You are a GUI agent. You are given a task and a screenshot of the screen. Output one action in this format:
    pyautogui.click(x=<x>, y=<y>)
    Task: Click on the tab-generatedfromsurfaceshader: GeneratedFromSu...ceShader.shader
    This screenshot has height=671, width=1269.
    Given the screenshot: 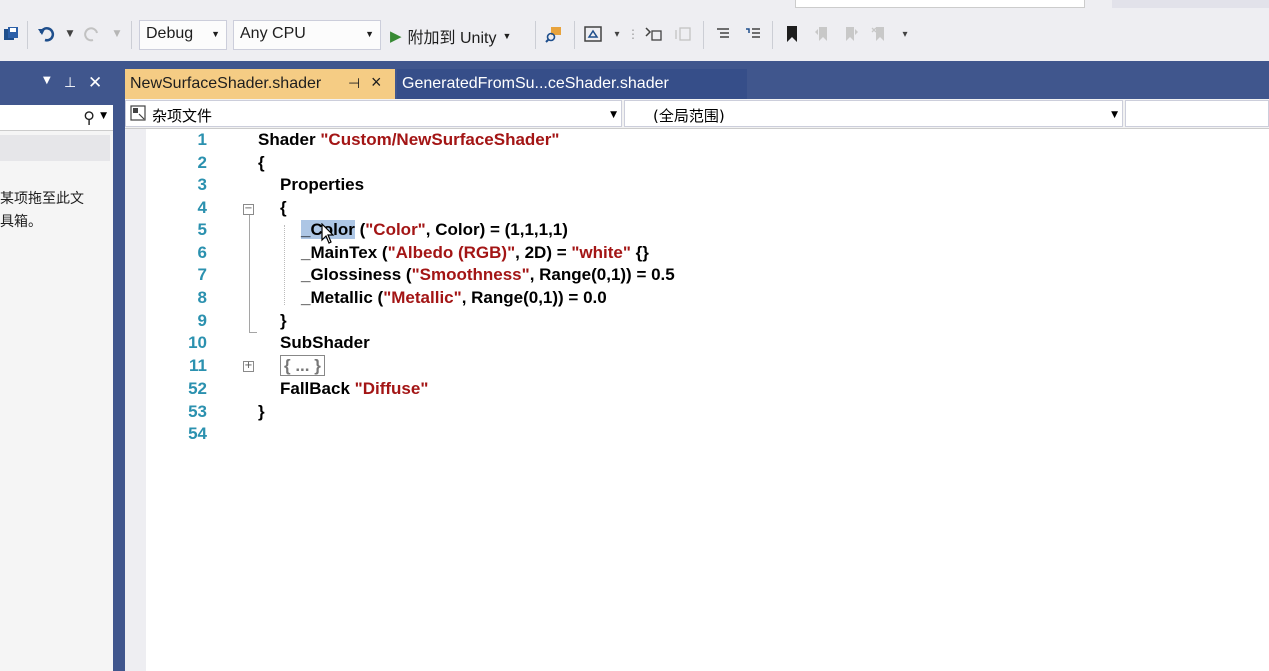 What is the action you would take?
    pyautogui.click(x=572, y=84)
    